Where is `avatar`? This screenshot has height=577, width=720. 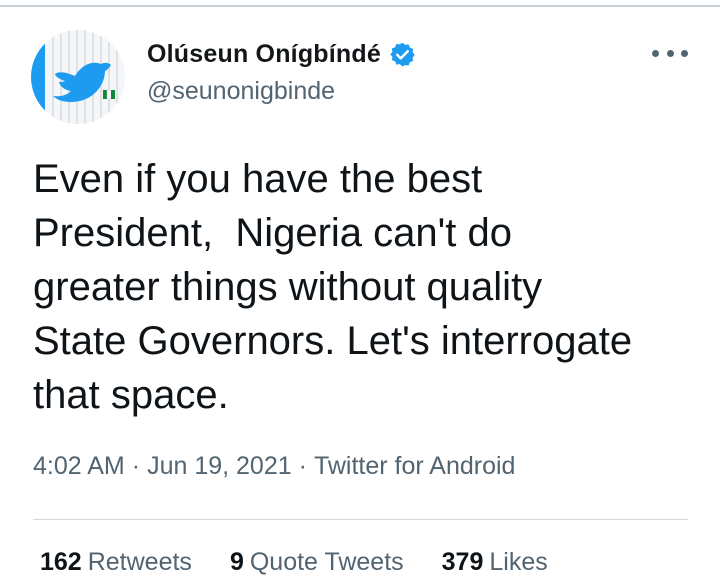
avatar is located at coordinates (78, 77).